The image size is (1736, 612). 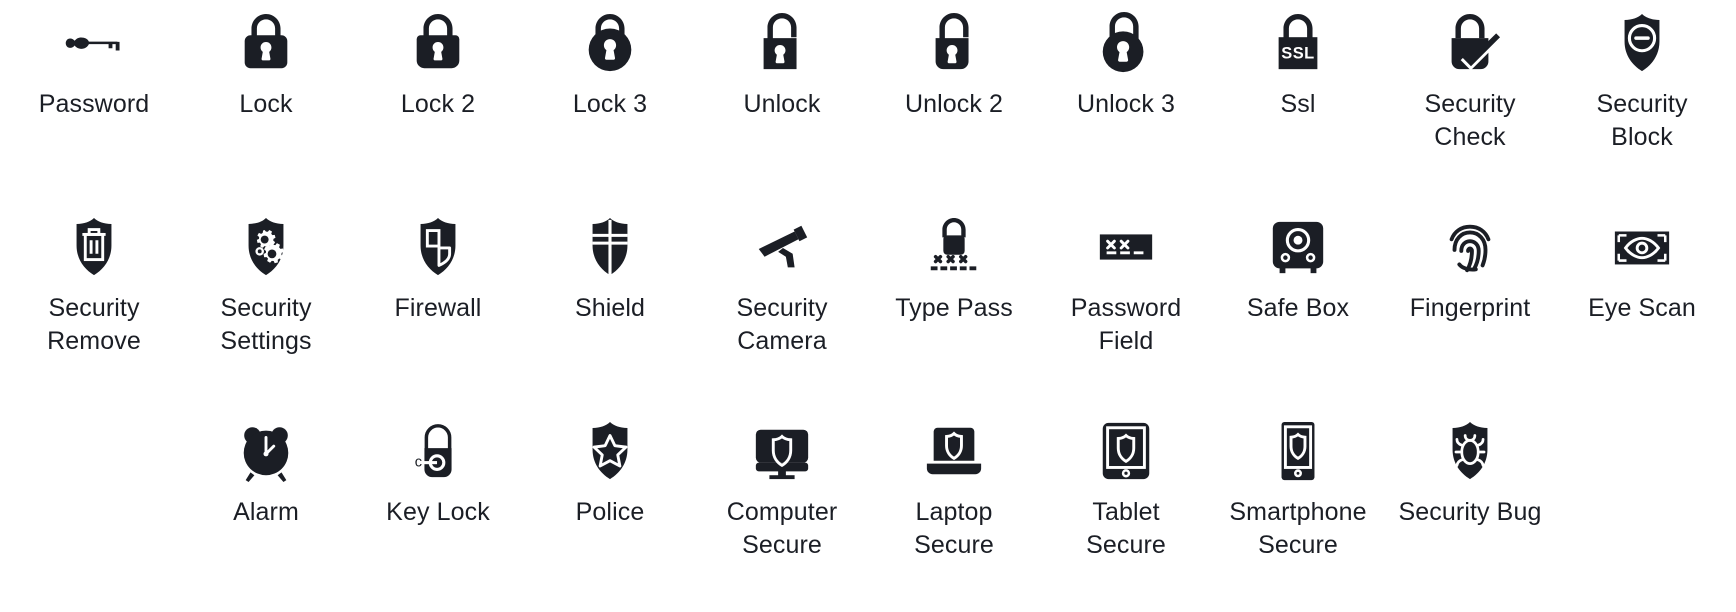 What do you see at coordinates (1298, 37) in the screenshot?
I see `padlock-ssl-icon: SSL` at bounding box center [1298, 37].